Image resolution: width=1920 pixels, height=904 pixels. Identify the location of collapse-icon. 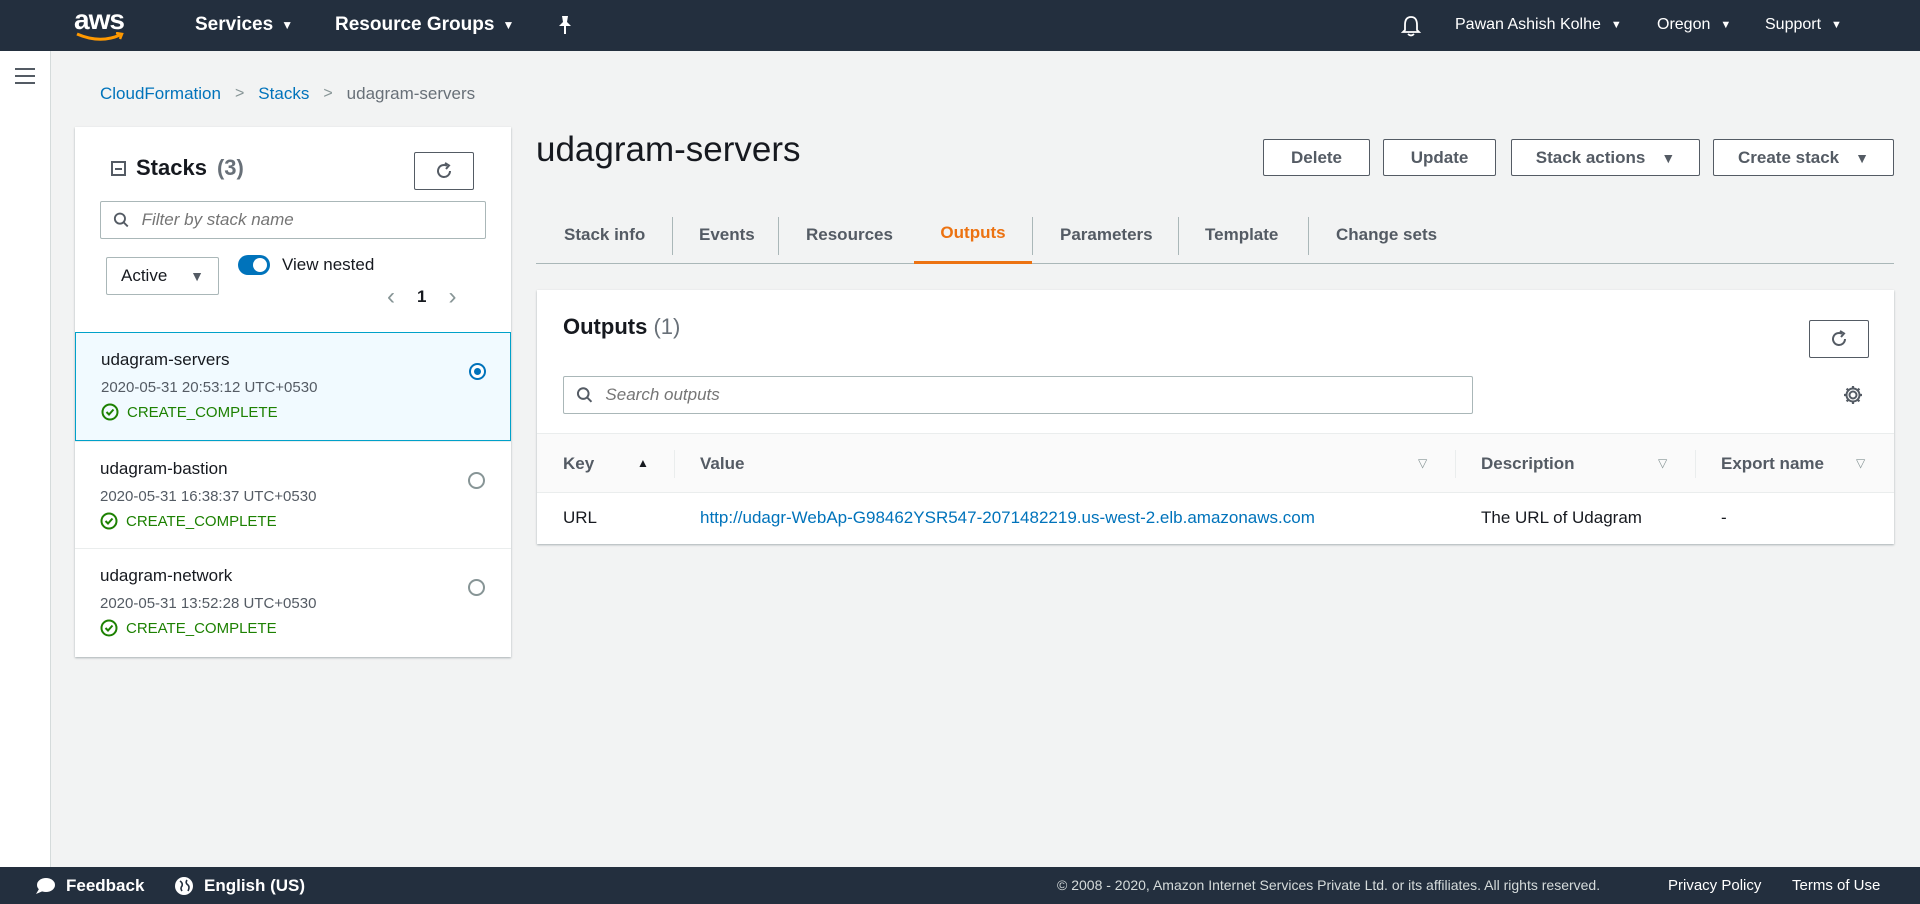
(118, 168).